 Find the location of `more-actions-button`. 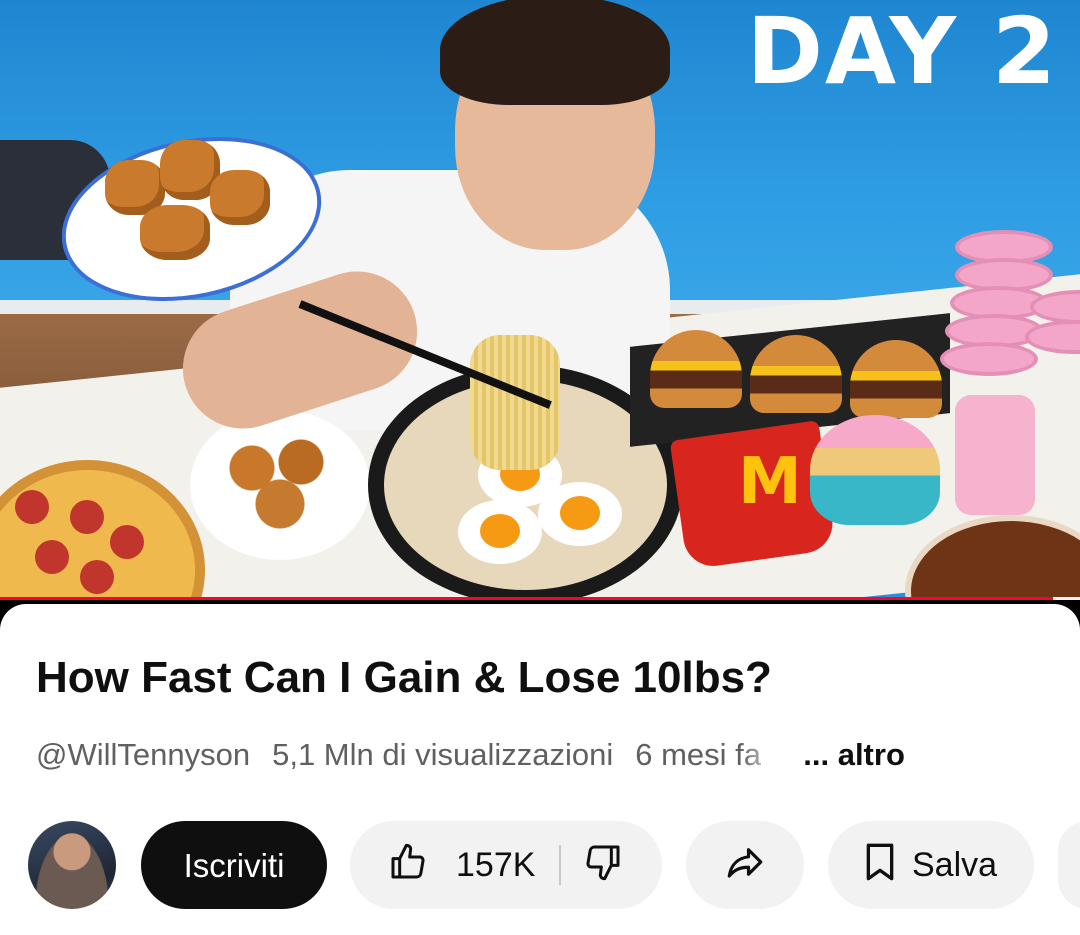

more-actions-button is located at coordinates (1069, 865).